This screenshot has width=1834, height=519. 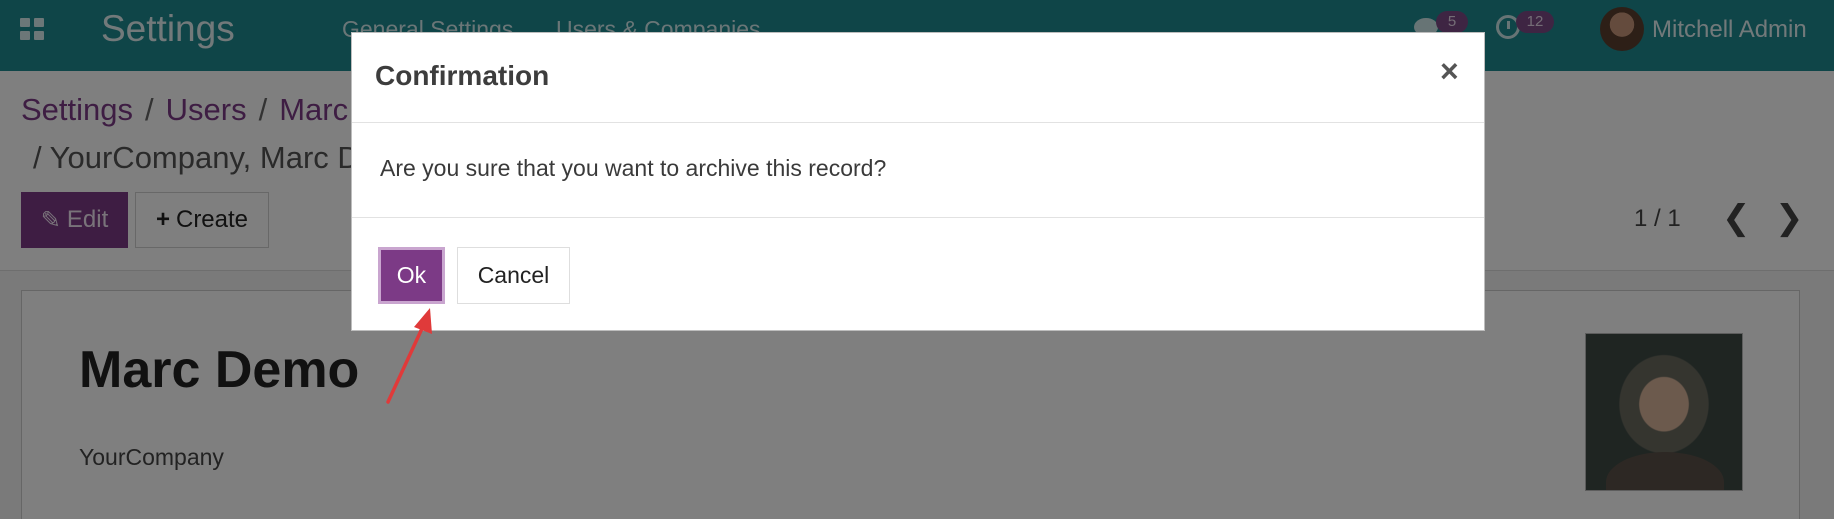 What do you see at coordinates (918, 78) in the screenshot?
I see `dialog-header: Confirmation ×` at bounding box center [918, 78].